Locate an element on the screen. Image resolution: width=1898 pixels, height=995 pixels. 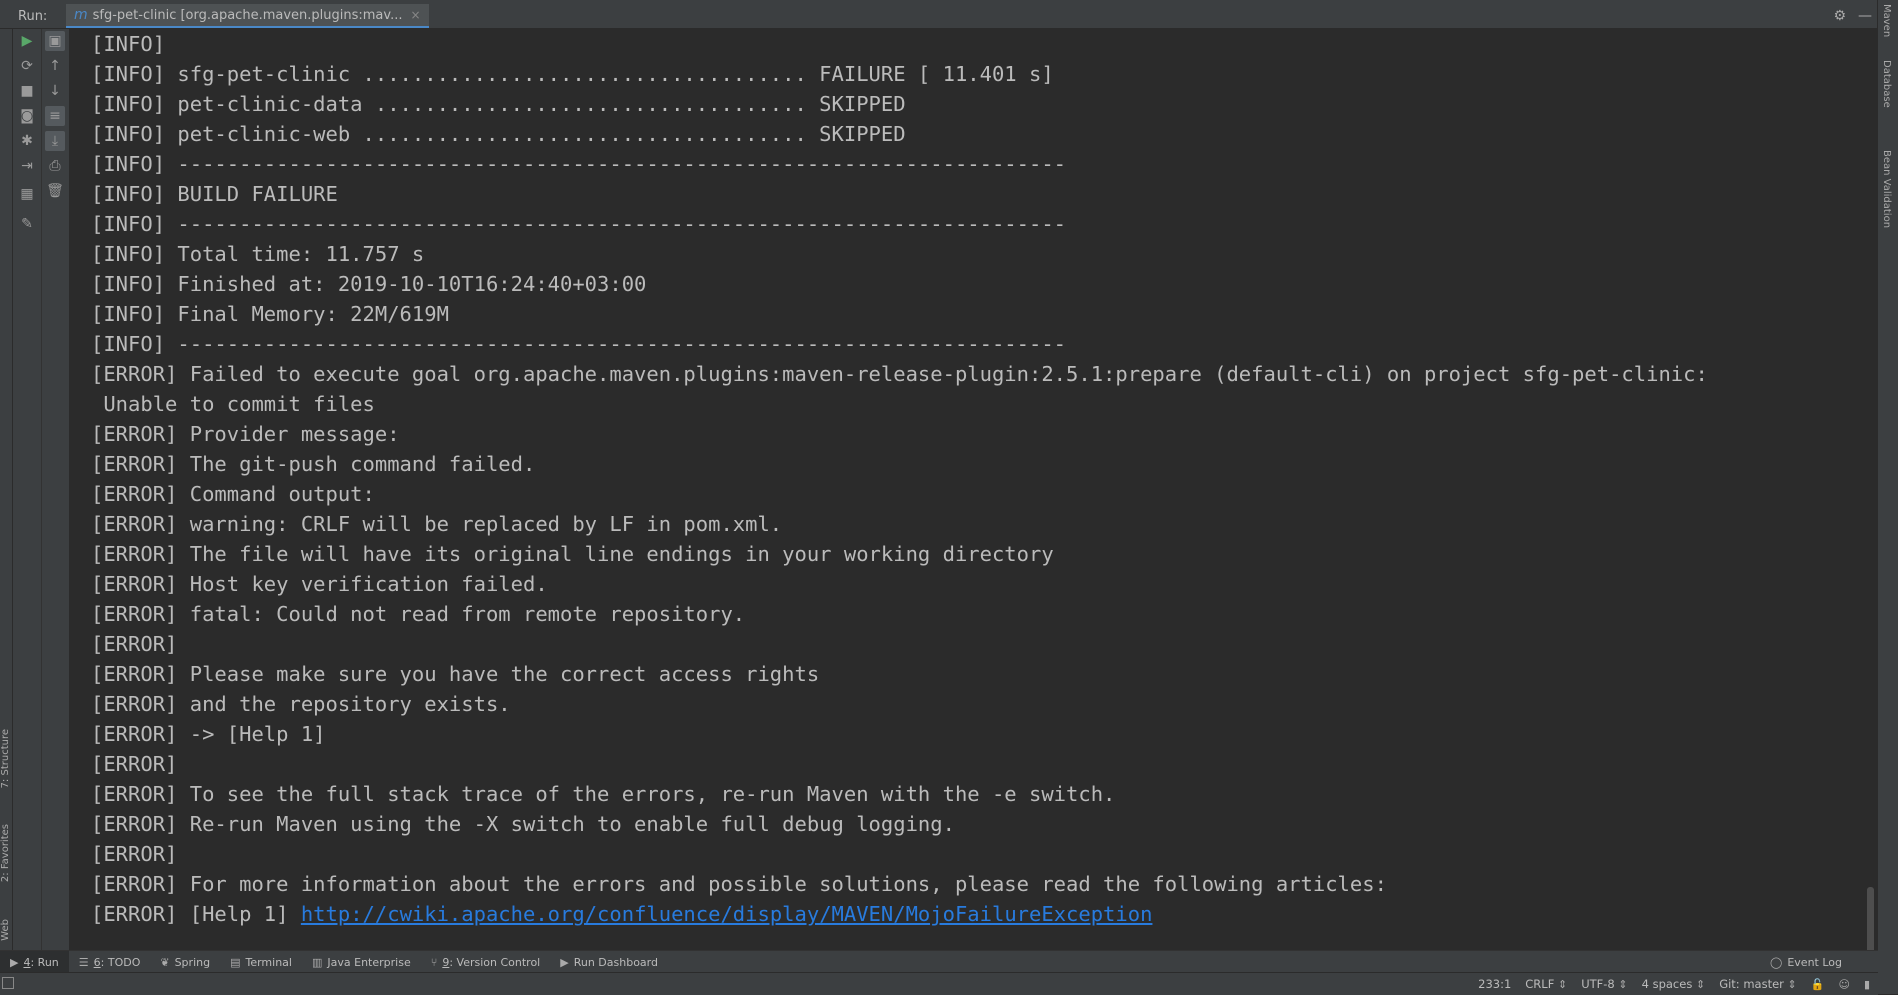
console-line: [INFO] is located at coordinates (128, 44).